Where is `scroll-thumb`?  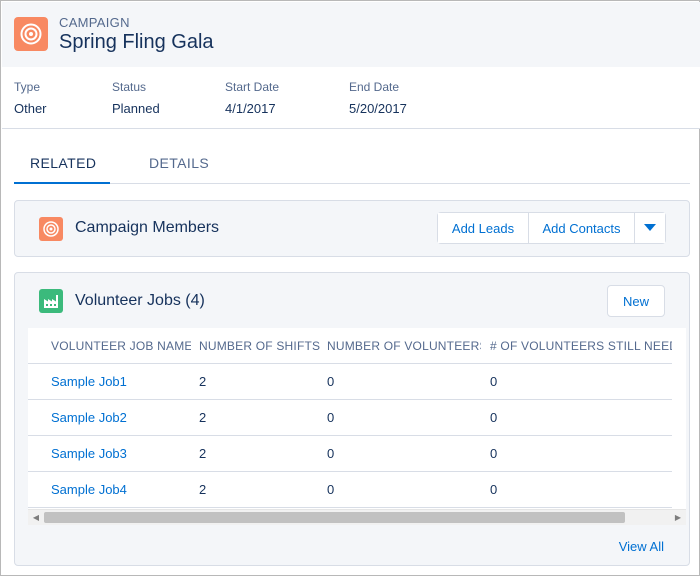
scroll-thumb is located at coordinates (334, 517).